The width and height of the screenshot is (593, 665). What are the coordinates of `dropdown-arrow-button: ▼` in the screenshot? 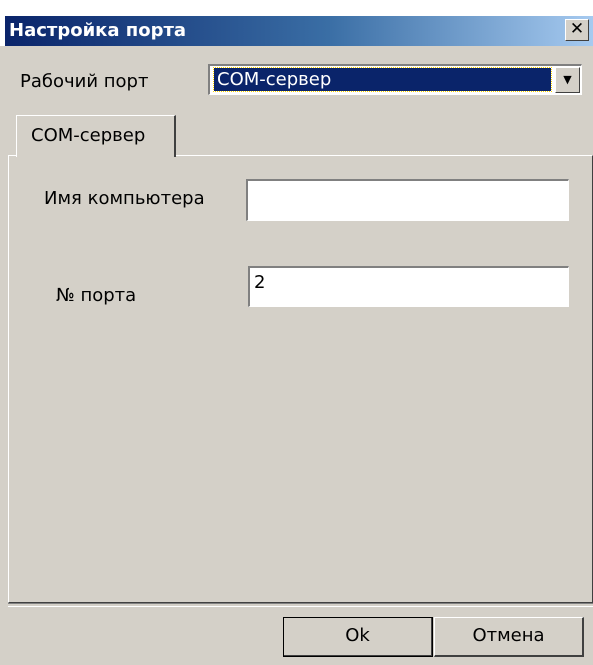 It's located at (567, 80).